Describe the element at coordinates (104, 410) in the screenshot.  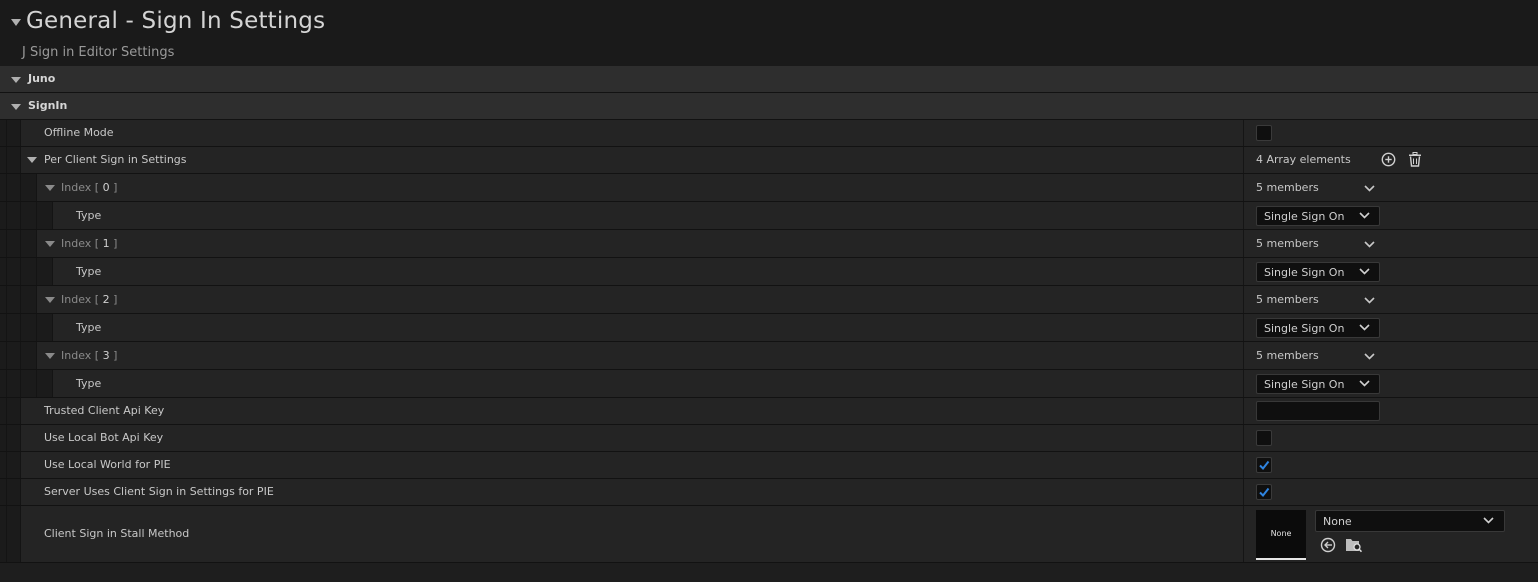
I see `property-label: Trusted Client Api Key` at that location.